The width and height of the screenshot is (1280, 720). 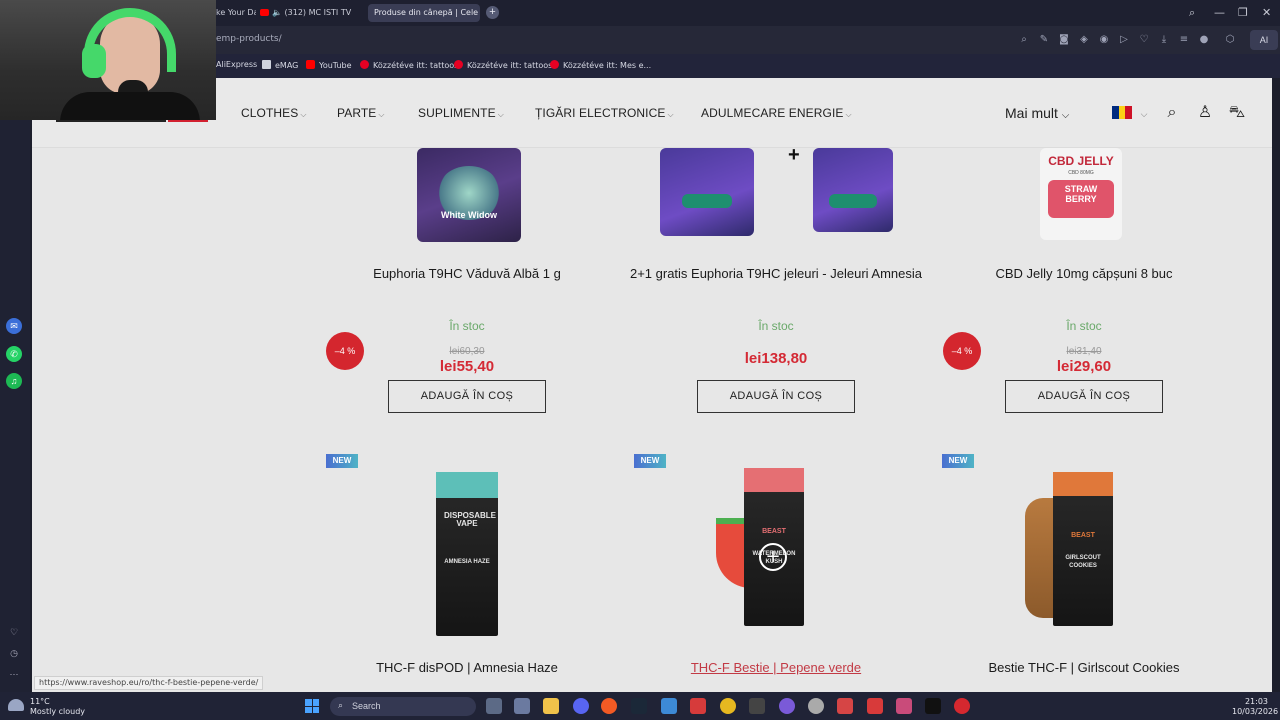 What do you see at coordinates (236, 13) in the screenshot?
I see `tab-1: ke Your Da` at bounding box center [236, 13].